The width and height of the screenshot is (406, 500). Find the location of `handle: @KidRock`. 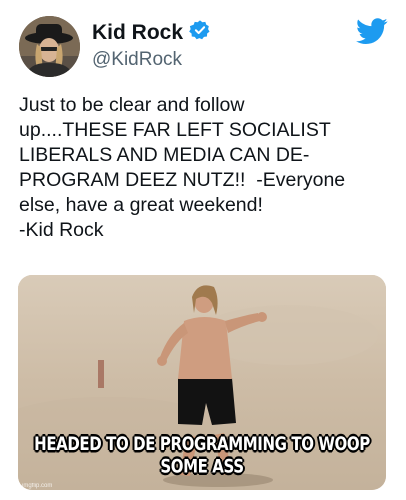

handle: @KidRock is located at coordinates (137, 60).